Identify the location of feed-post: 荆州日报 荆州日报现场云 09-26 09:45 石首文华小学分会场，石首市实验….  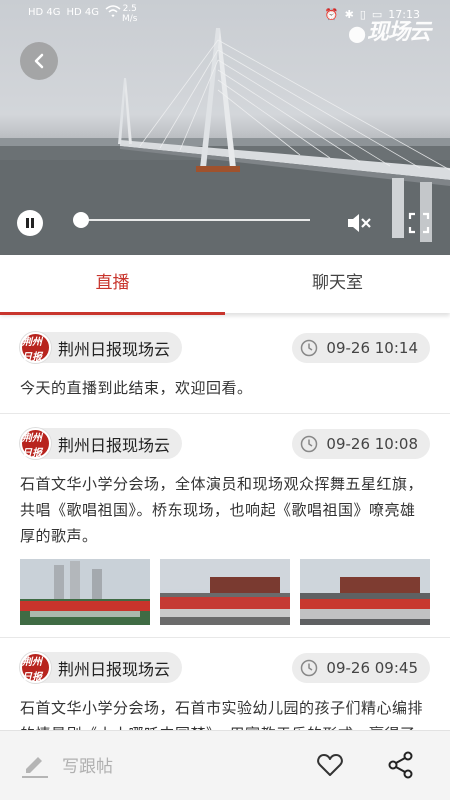
(225, 684).